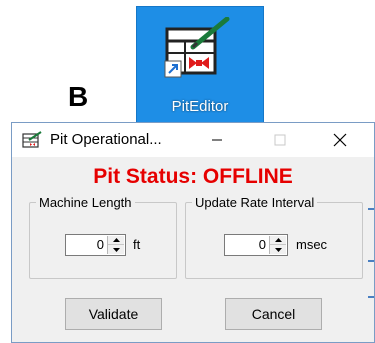 The image size is (375, 343). I want to click on update-rate-spin-arrows, so click(277, 245).